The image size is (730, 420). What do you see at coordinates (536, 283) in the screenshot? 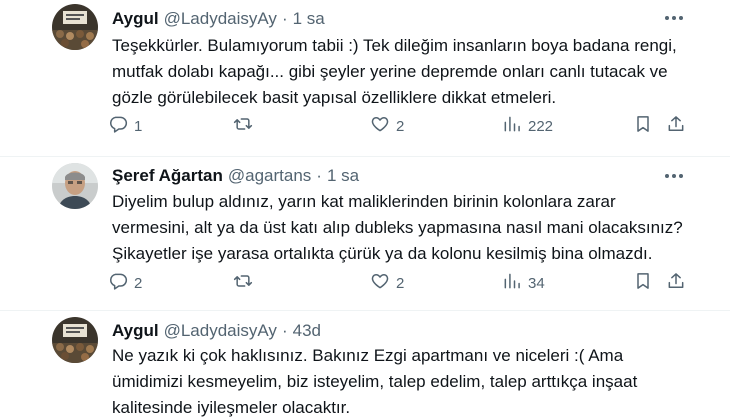
I see `views-count: 34` at bounding box center [536, 283].